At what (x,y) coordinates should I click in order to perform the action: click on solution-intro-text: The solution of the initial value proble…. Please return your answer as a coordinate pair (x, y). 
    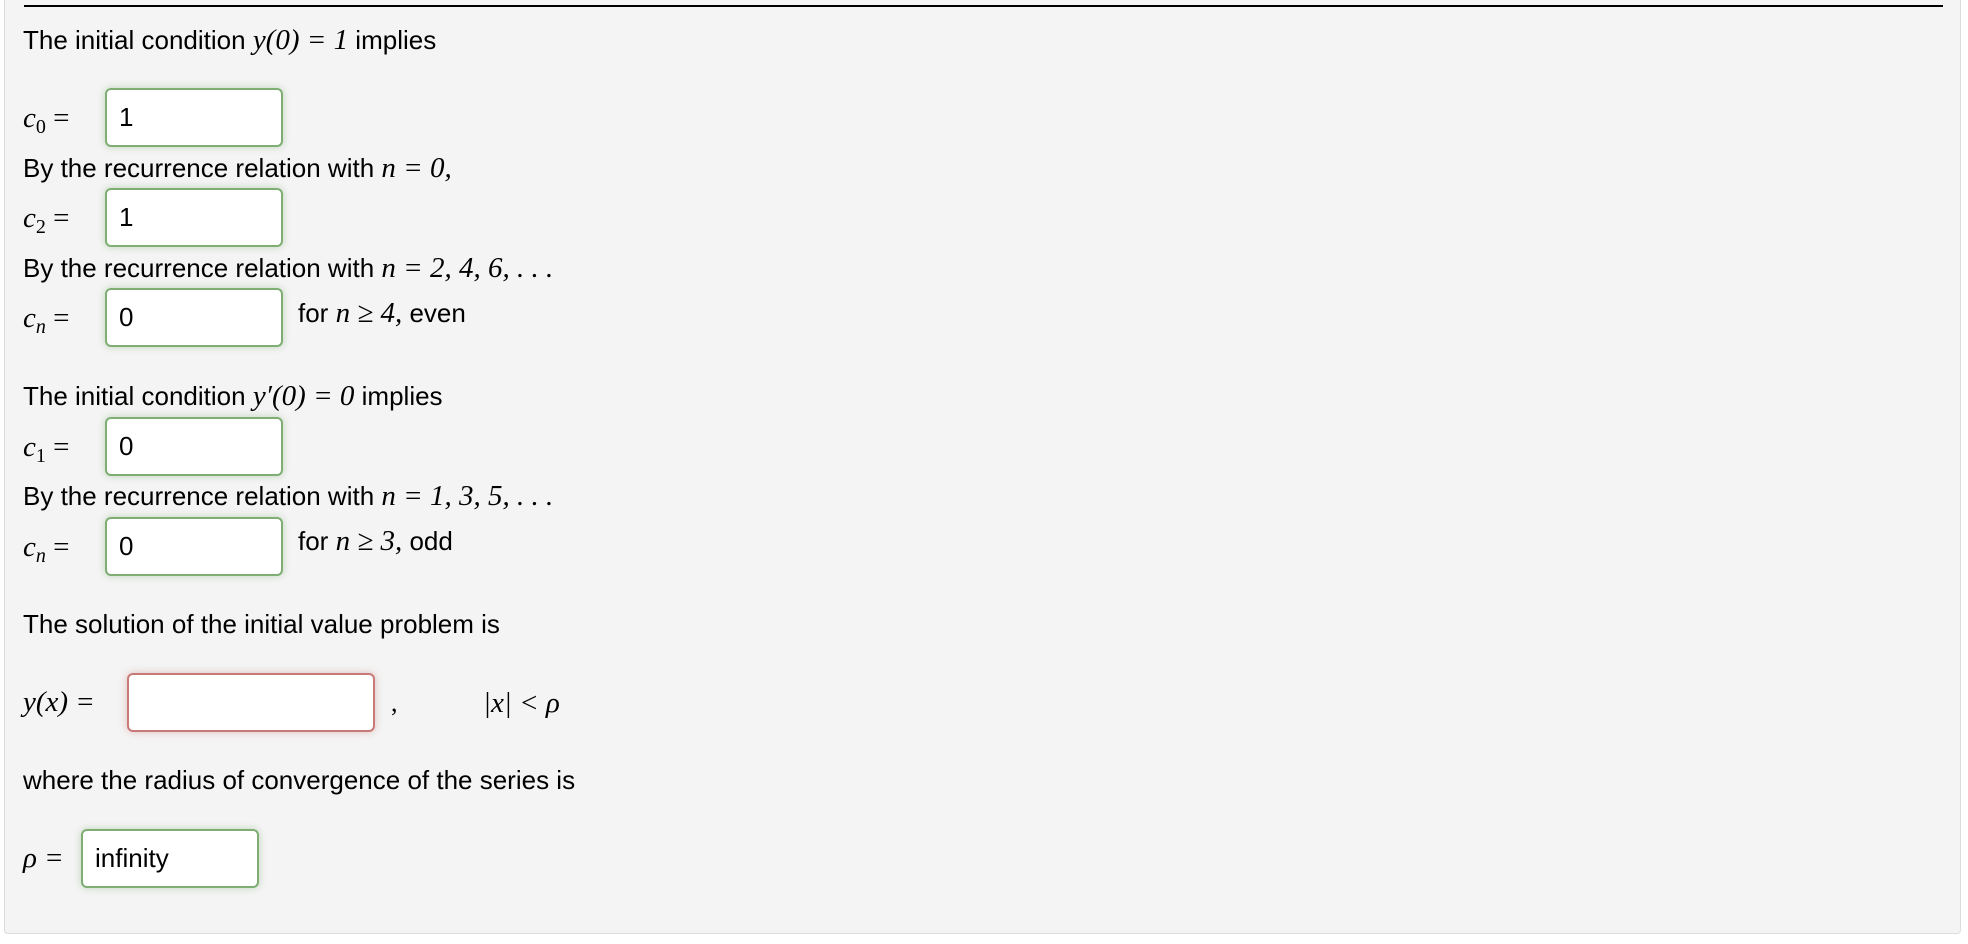
    Looking at the image, I should click on (261, 624).